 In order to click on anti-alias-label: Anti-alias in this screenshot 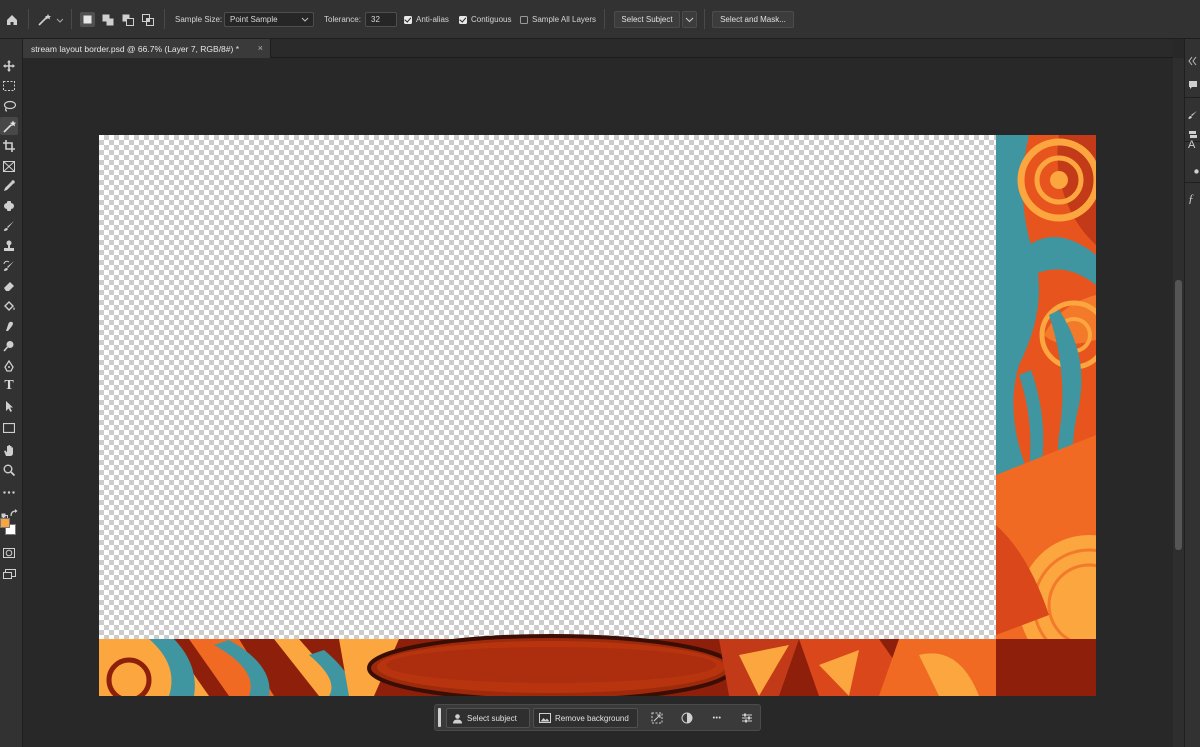, I will do `click(432, 19)`.